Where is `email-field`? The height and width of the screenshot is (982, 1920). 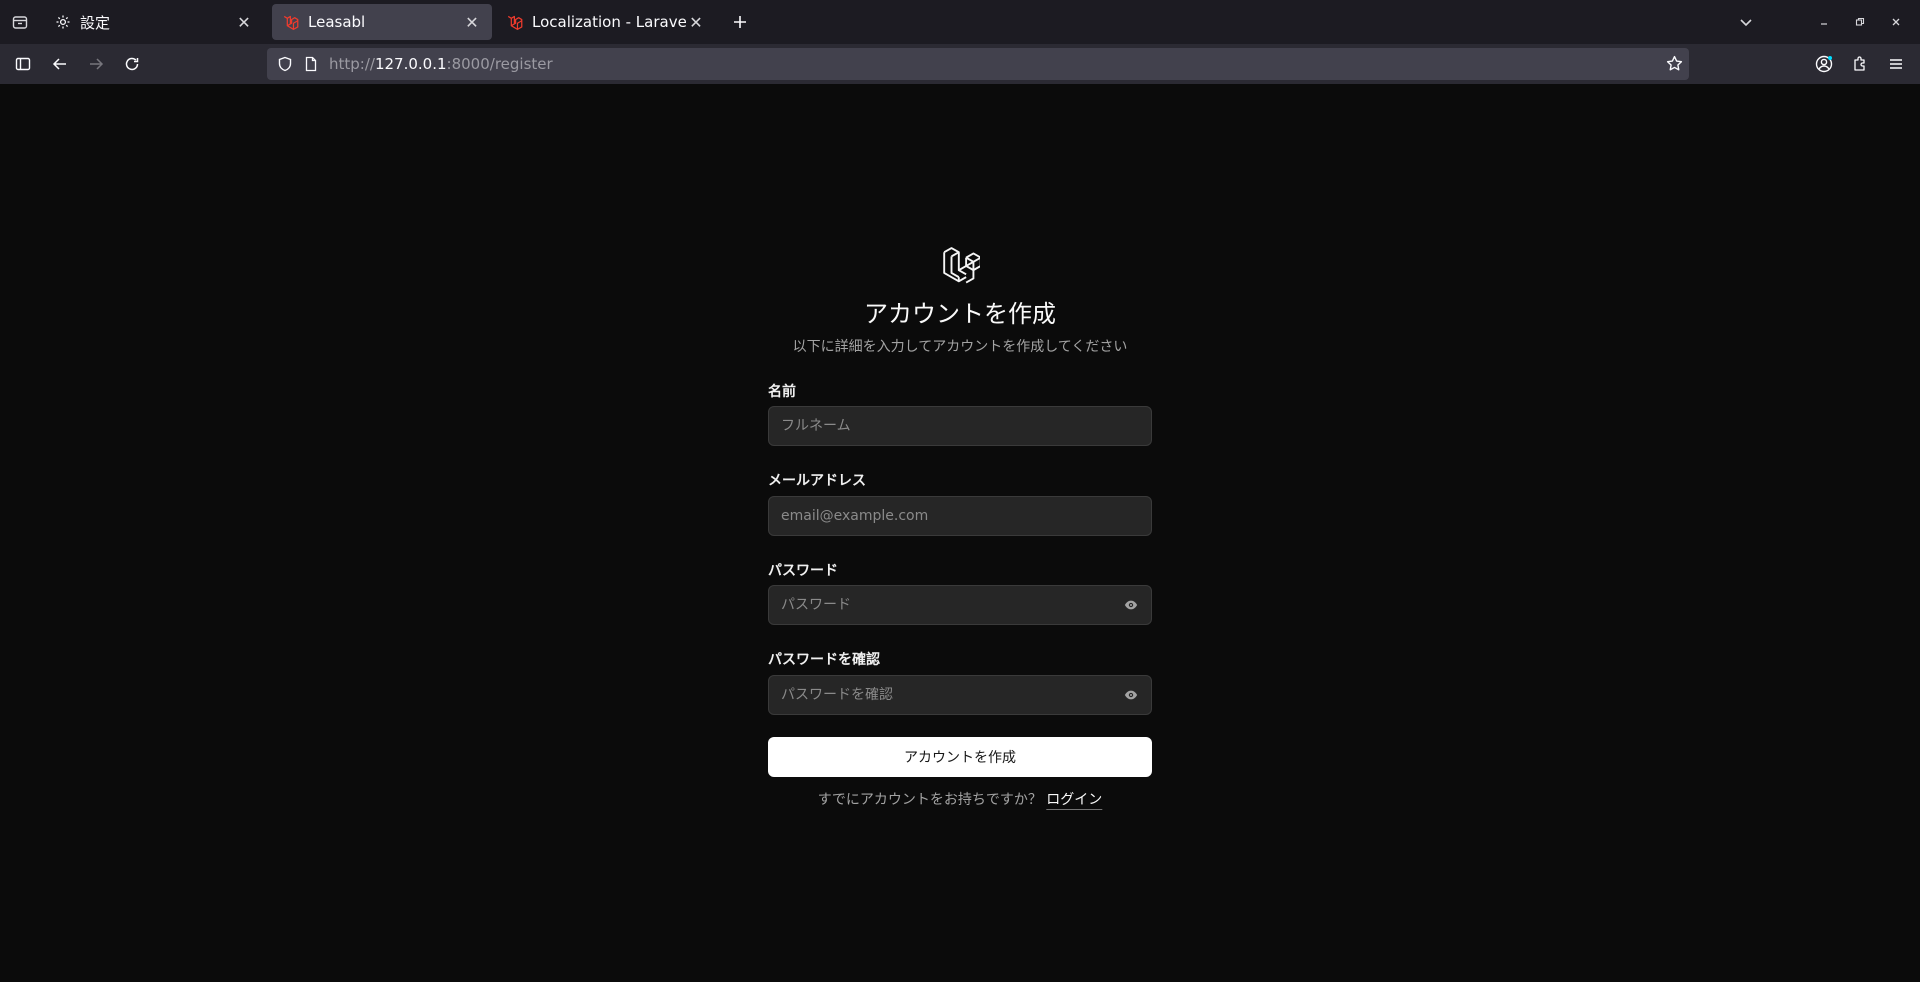 email-field is located at coordinates (960, 516).